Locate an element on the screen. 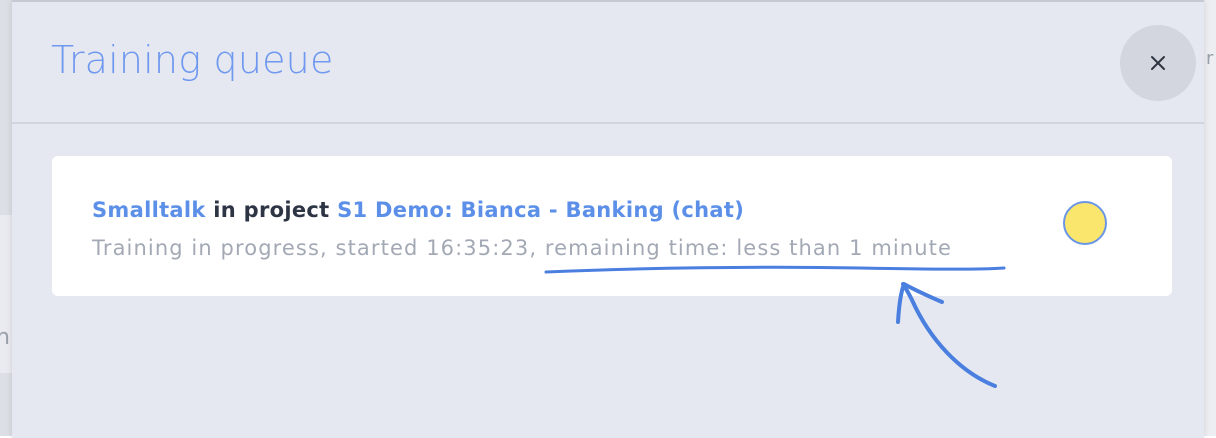 This screenshot has width=1216, height=438. model-link: Smalltalk is located at coordinates (149, 210).